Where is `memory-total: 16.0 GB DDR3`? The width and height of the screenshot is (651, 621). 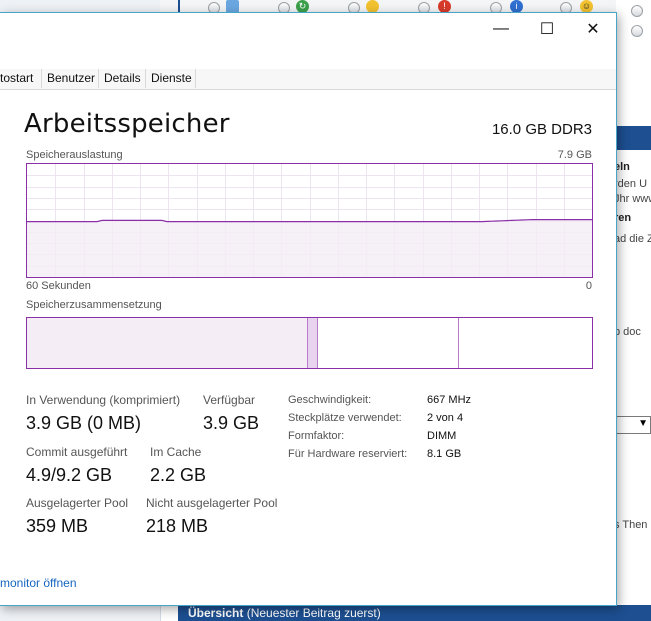
memory-total: 16.0 GB DDR3 is located at coordinates (541, 129).